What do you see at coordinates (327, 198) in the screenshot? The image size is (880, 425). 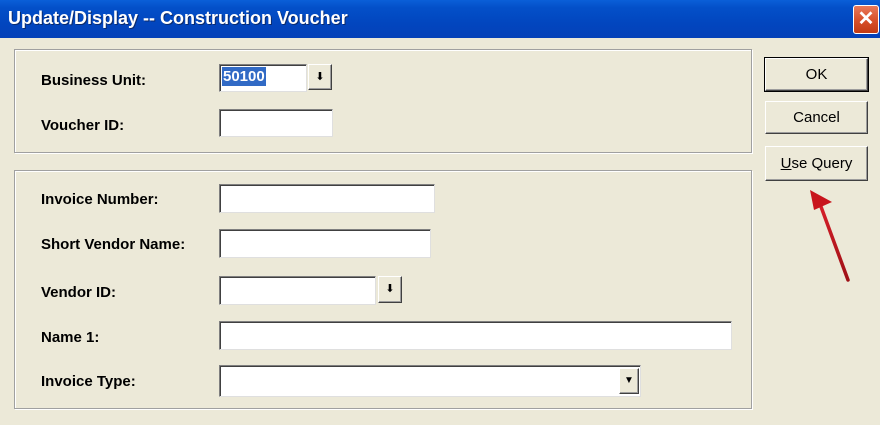 I see `invoice-number-field` at bounding box center [327, 198].